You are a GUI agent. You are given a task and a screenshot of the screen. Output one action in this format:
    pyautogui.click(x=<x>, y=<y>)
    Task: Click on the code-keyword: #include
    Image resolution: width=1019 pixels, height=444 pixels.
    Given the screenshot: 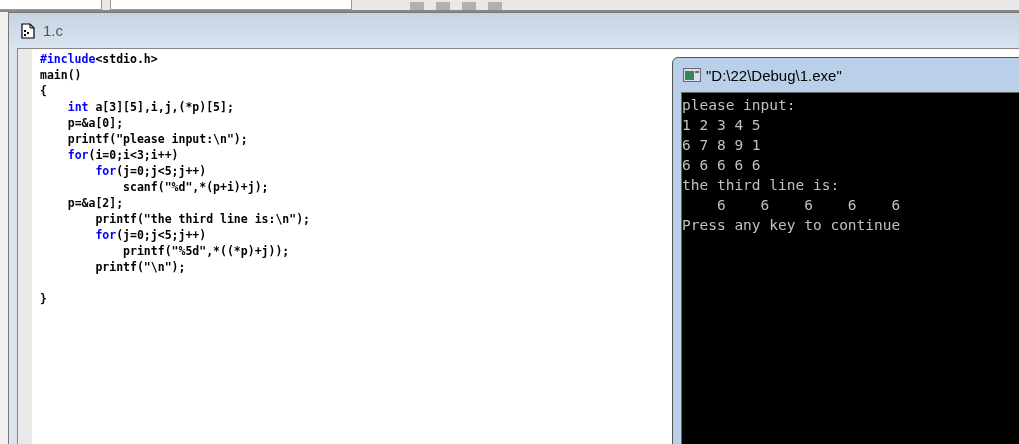 What is the action you would take?
    pyautogui.click(x=68, y=59)
    